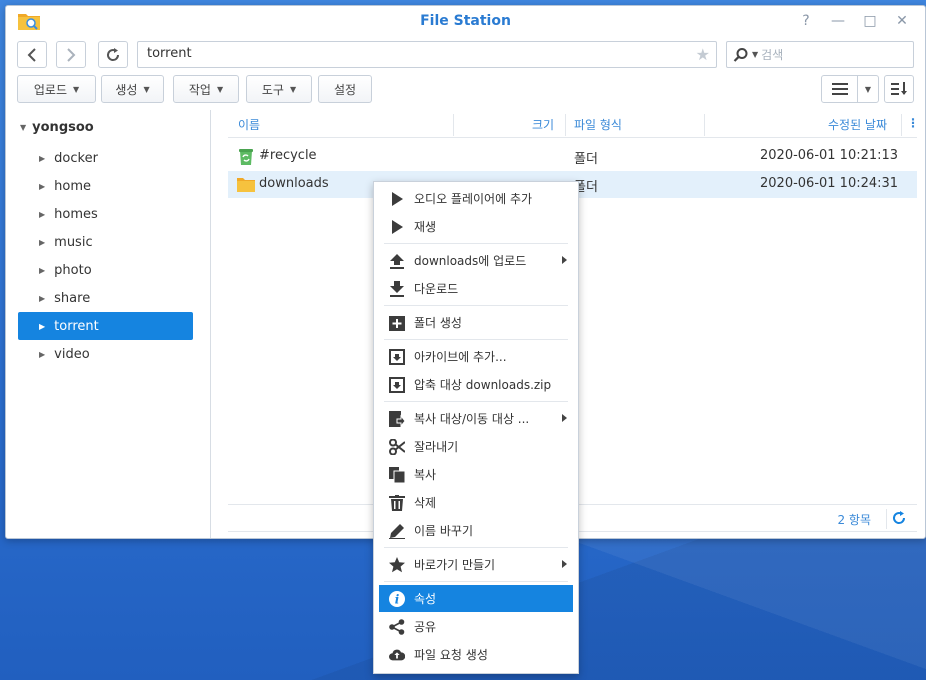 The width and height of the screenshot is (926, 680). What do you see at coordinates (476, 474) in the screenshot?
I see `menu-item-copy: 복사` at bounding box center [476, 474].